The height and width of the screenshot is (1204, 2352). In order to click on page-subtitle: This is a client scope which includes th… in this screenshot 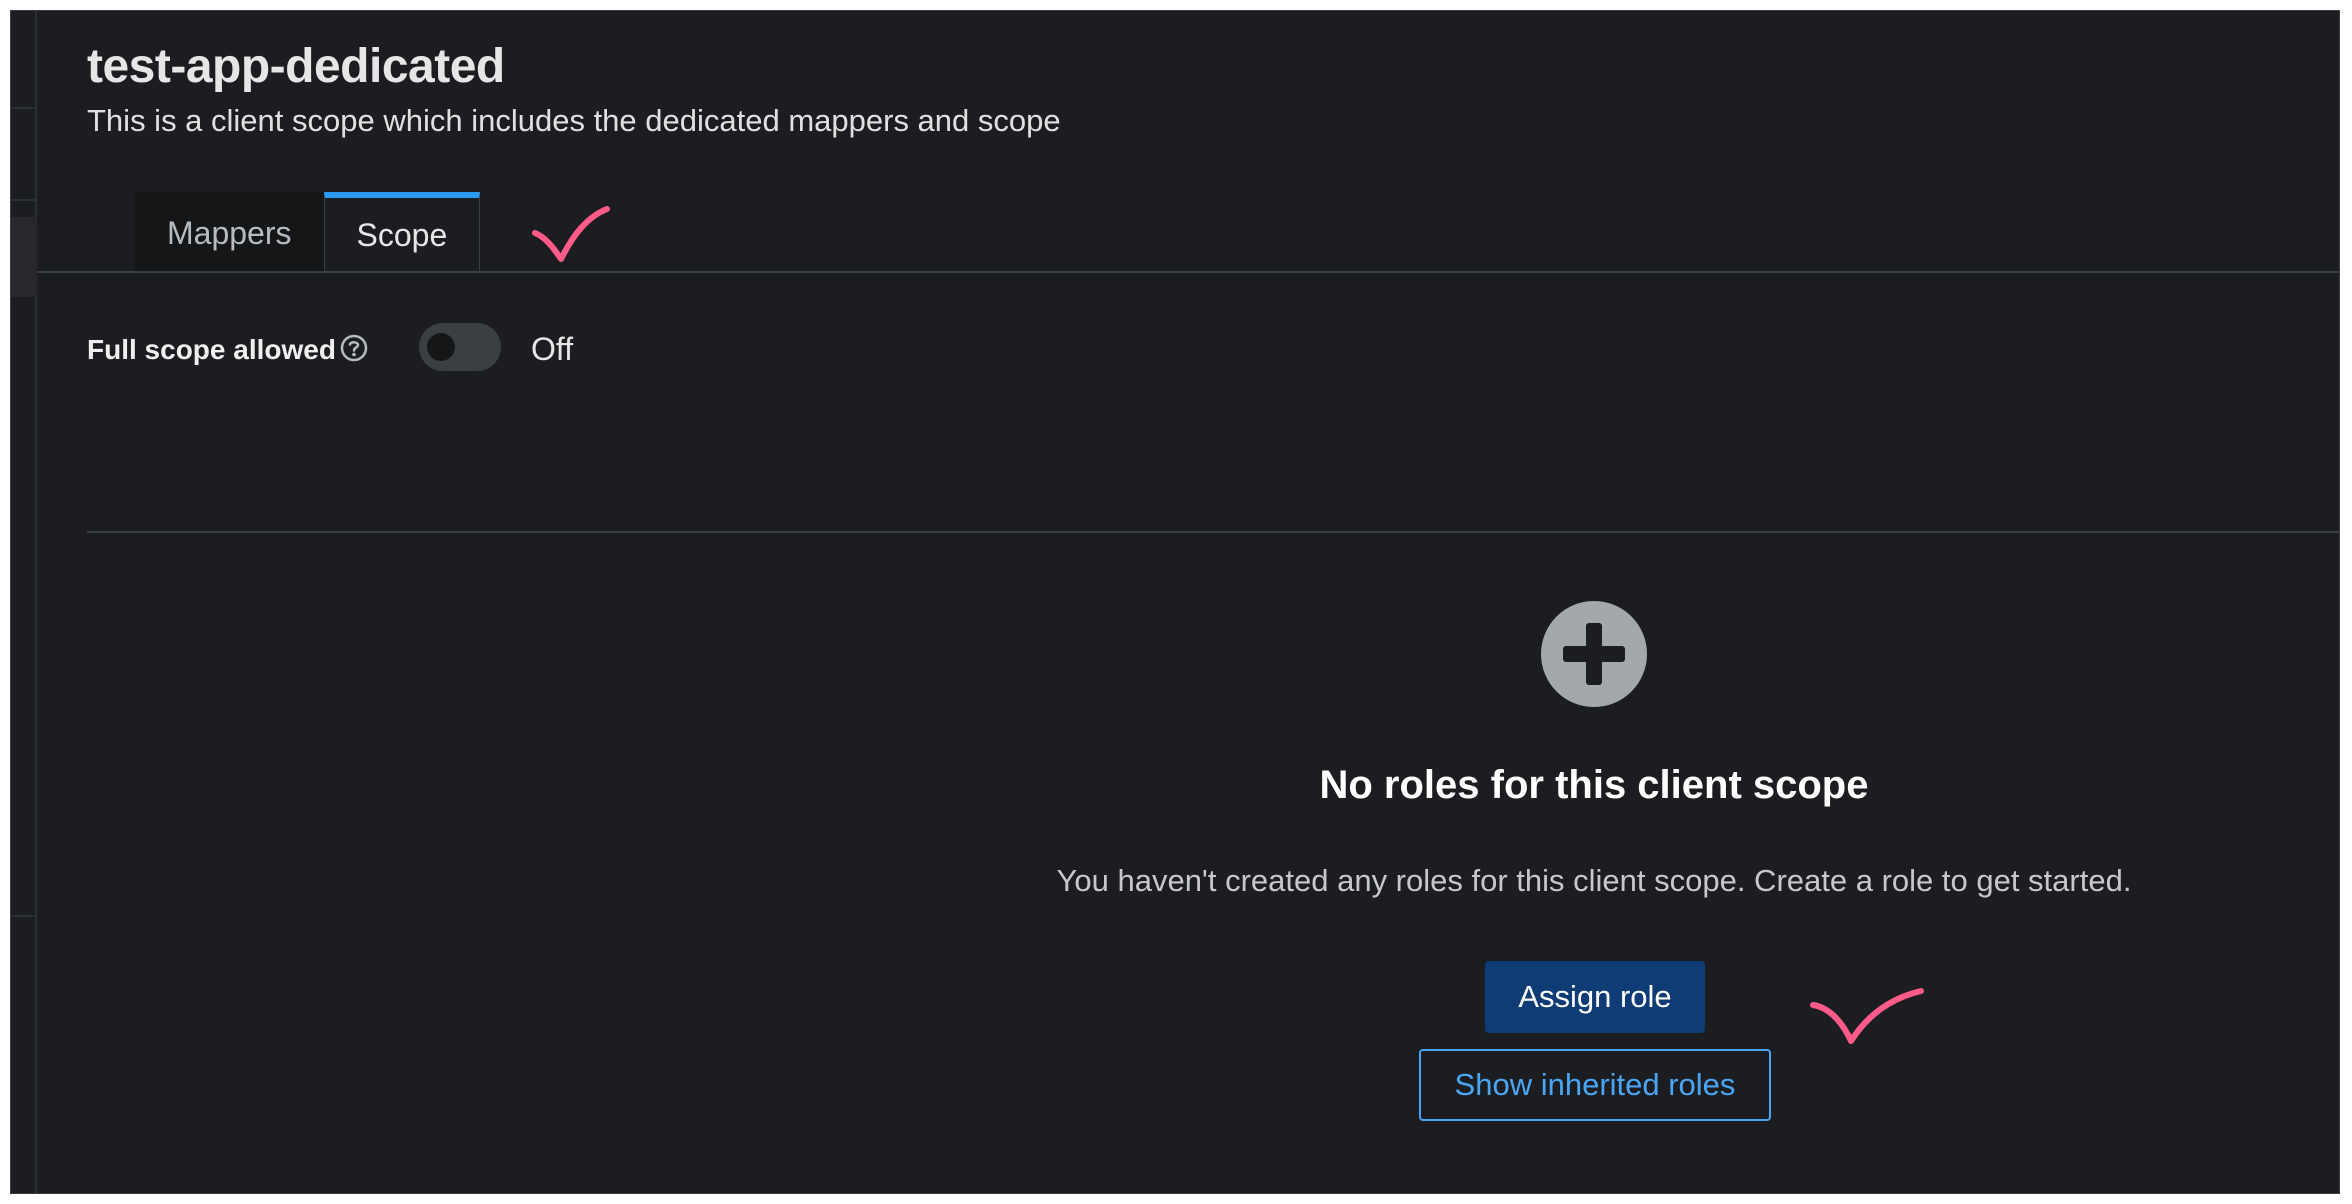, I will do `click(574, 120)`.